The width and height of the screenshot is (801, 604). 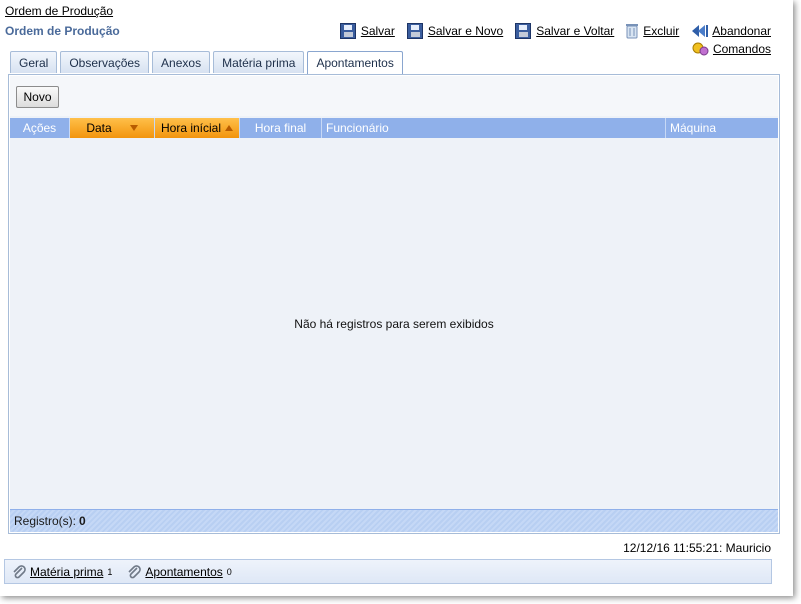 What do you see at coordinates (355, 62) in the screenshot?
I see `tab-apontamentos: Apontamentos` at bounding box center [355, 62].